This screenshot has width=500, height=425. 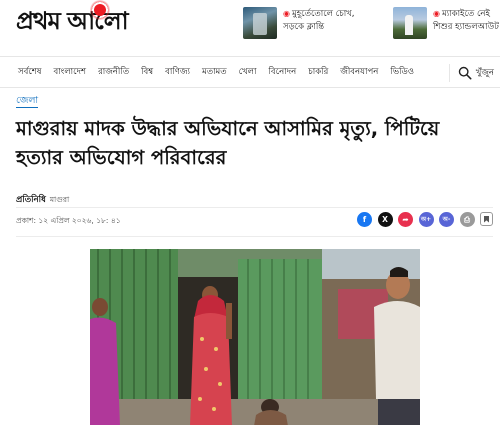 I want to click on font-increase-icon: অ+, so click(x=426, y=219).